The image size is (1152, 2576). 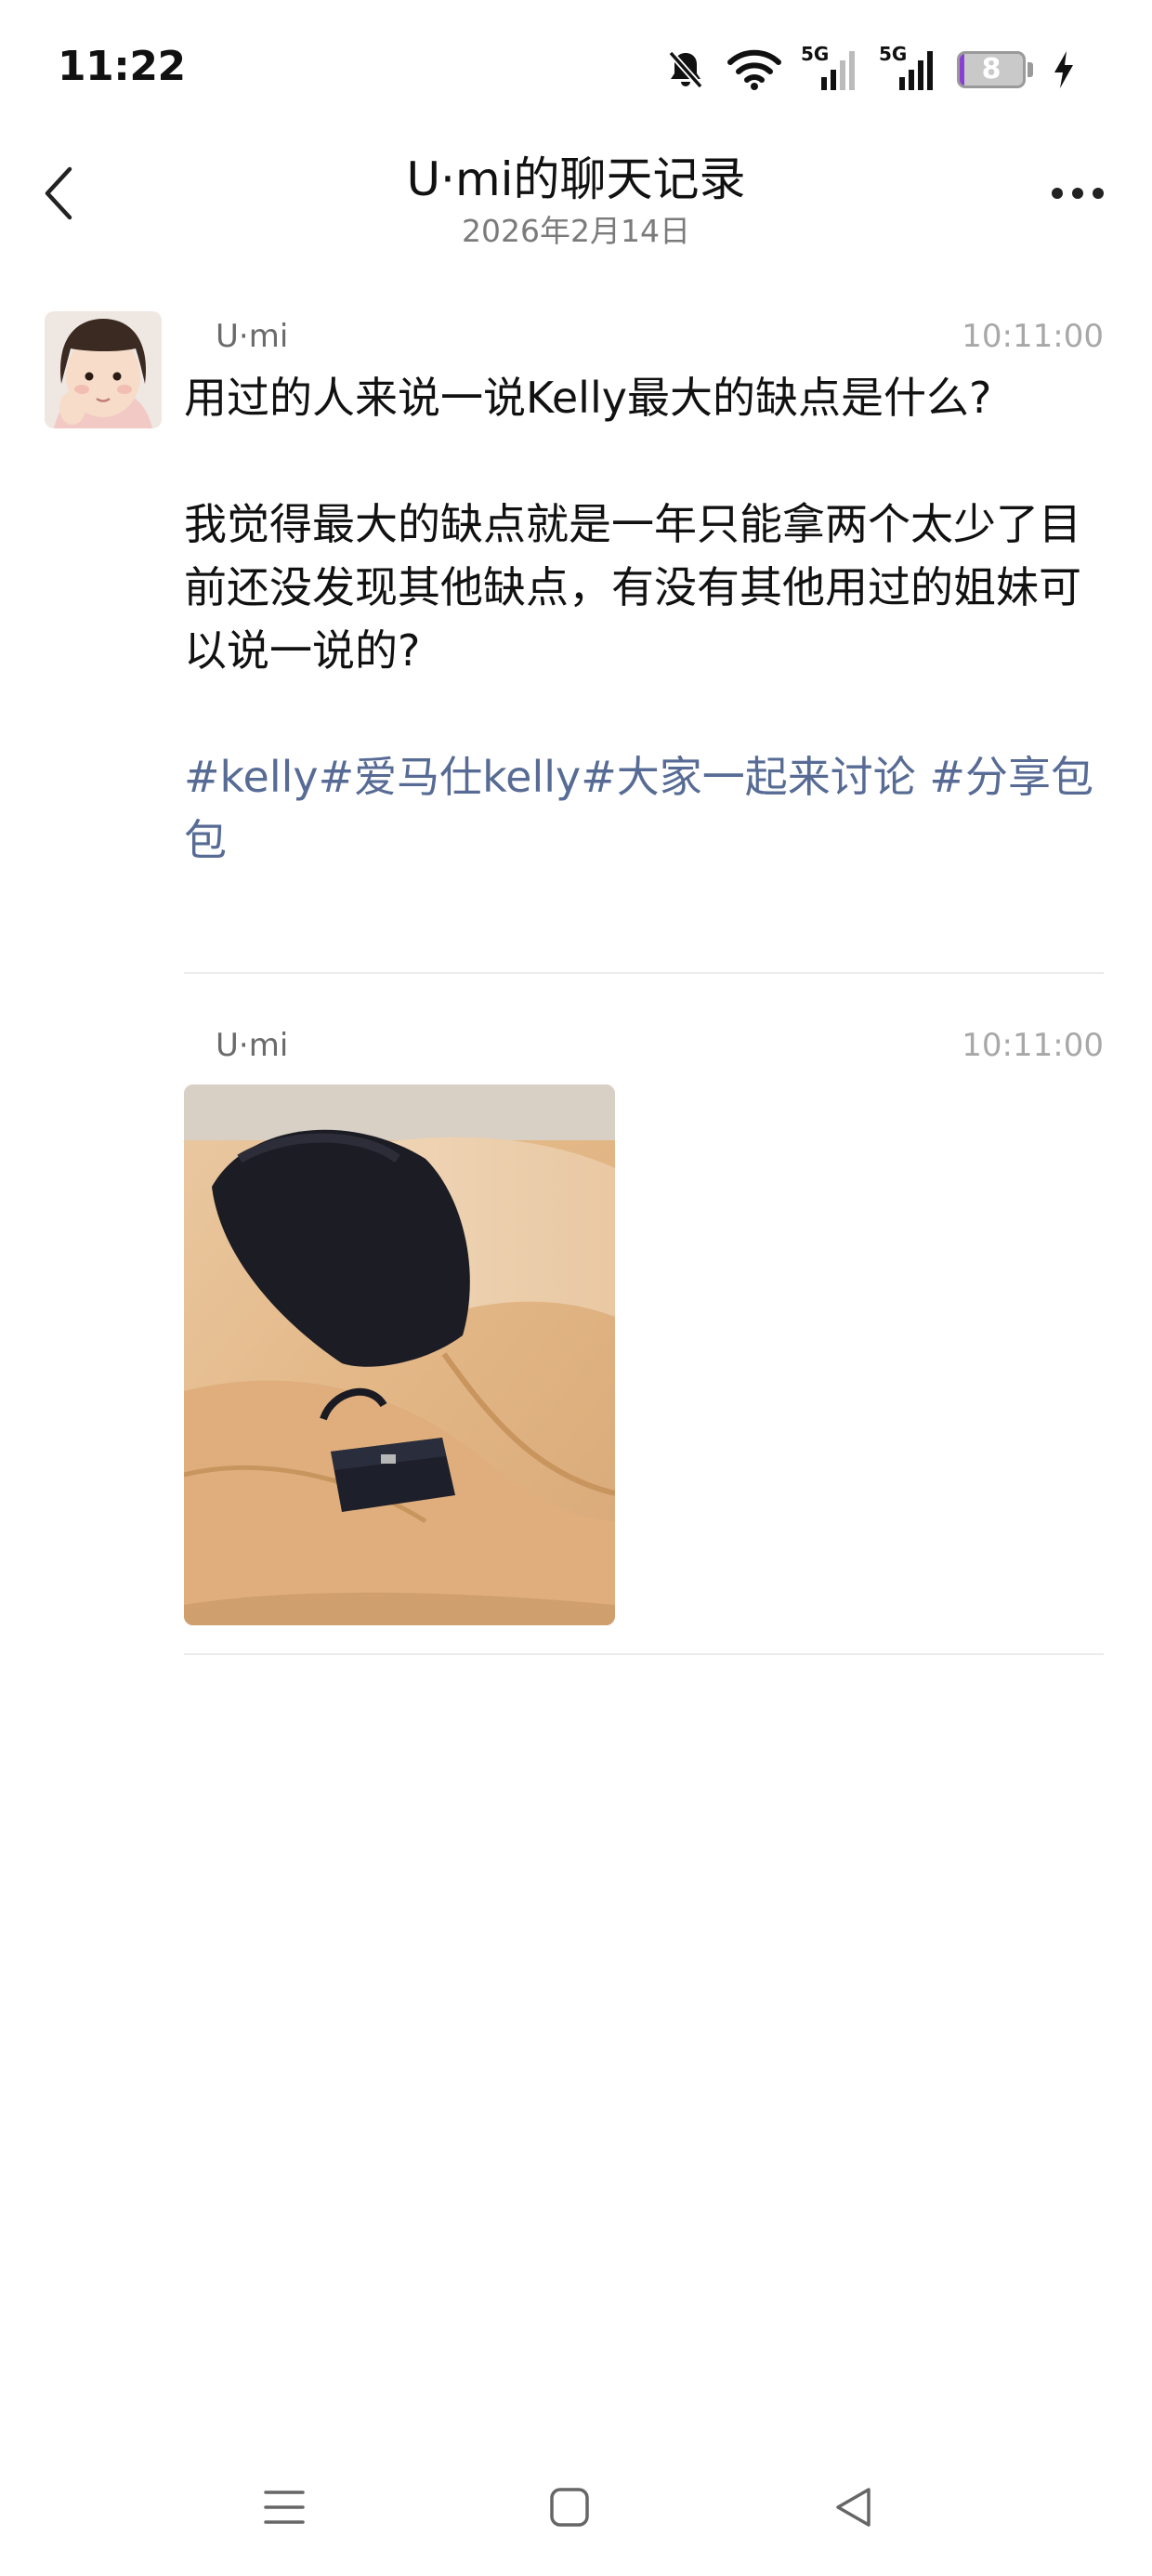 I want to click on status-bar: 11:22 5G 5G 8, so click(x=576, y=69).